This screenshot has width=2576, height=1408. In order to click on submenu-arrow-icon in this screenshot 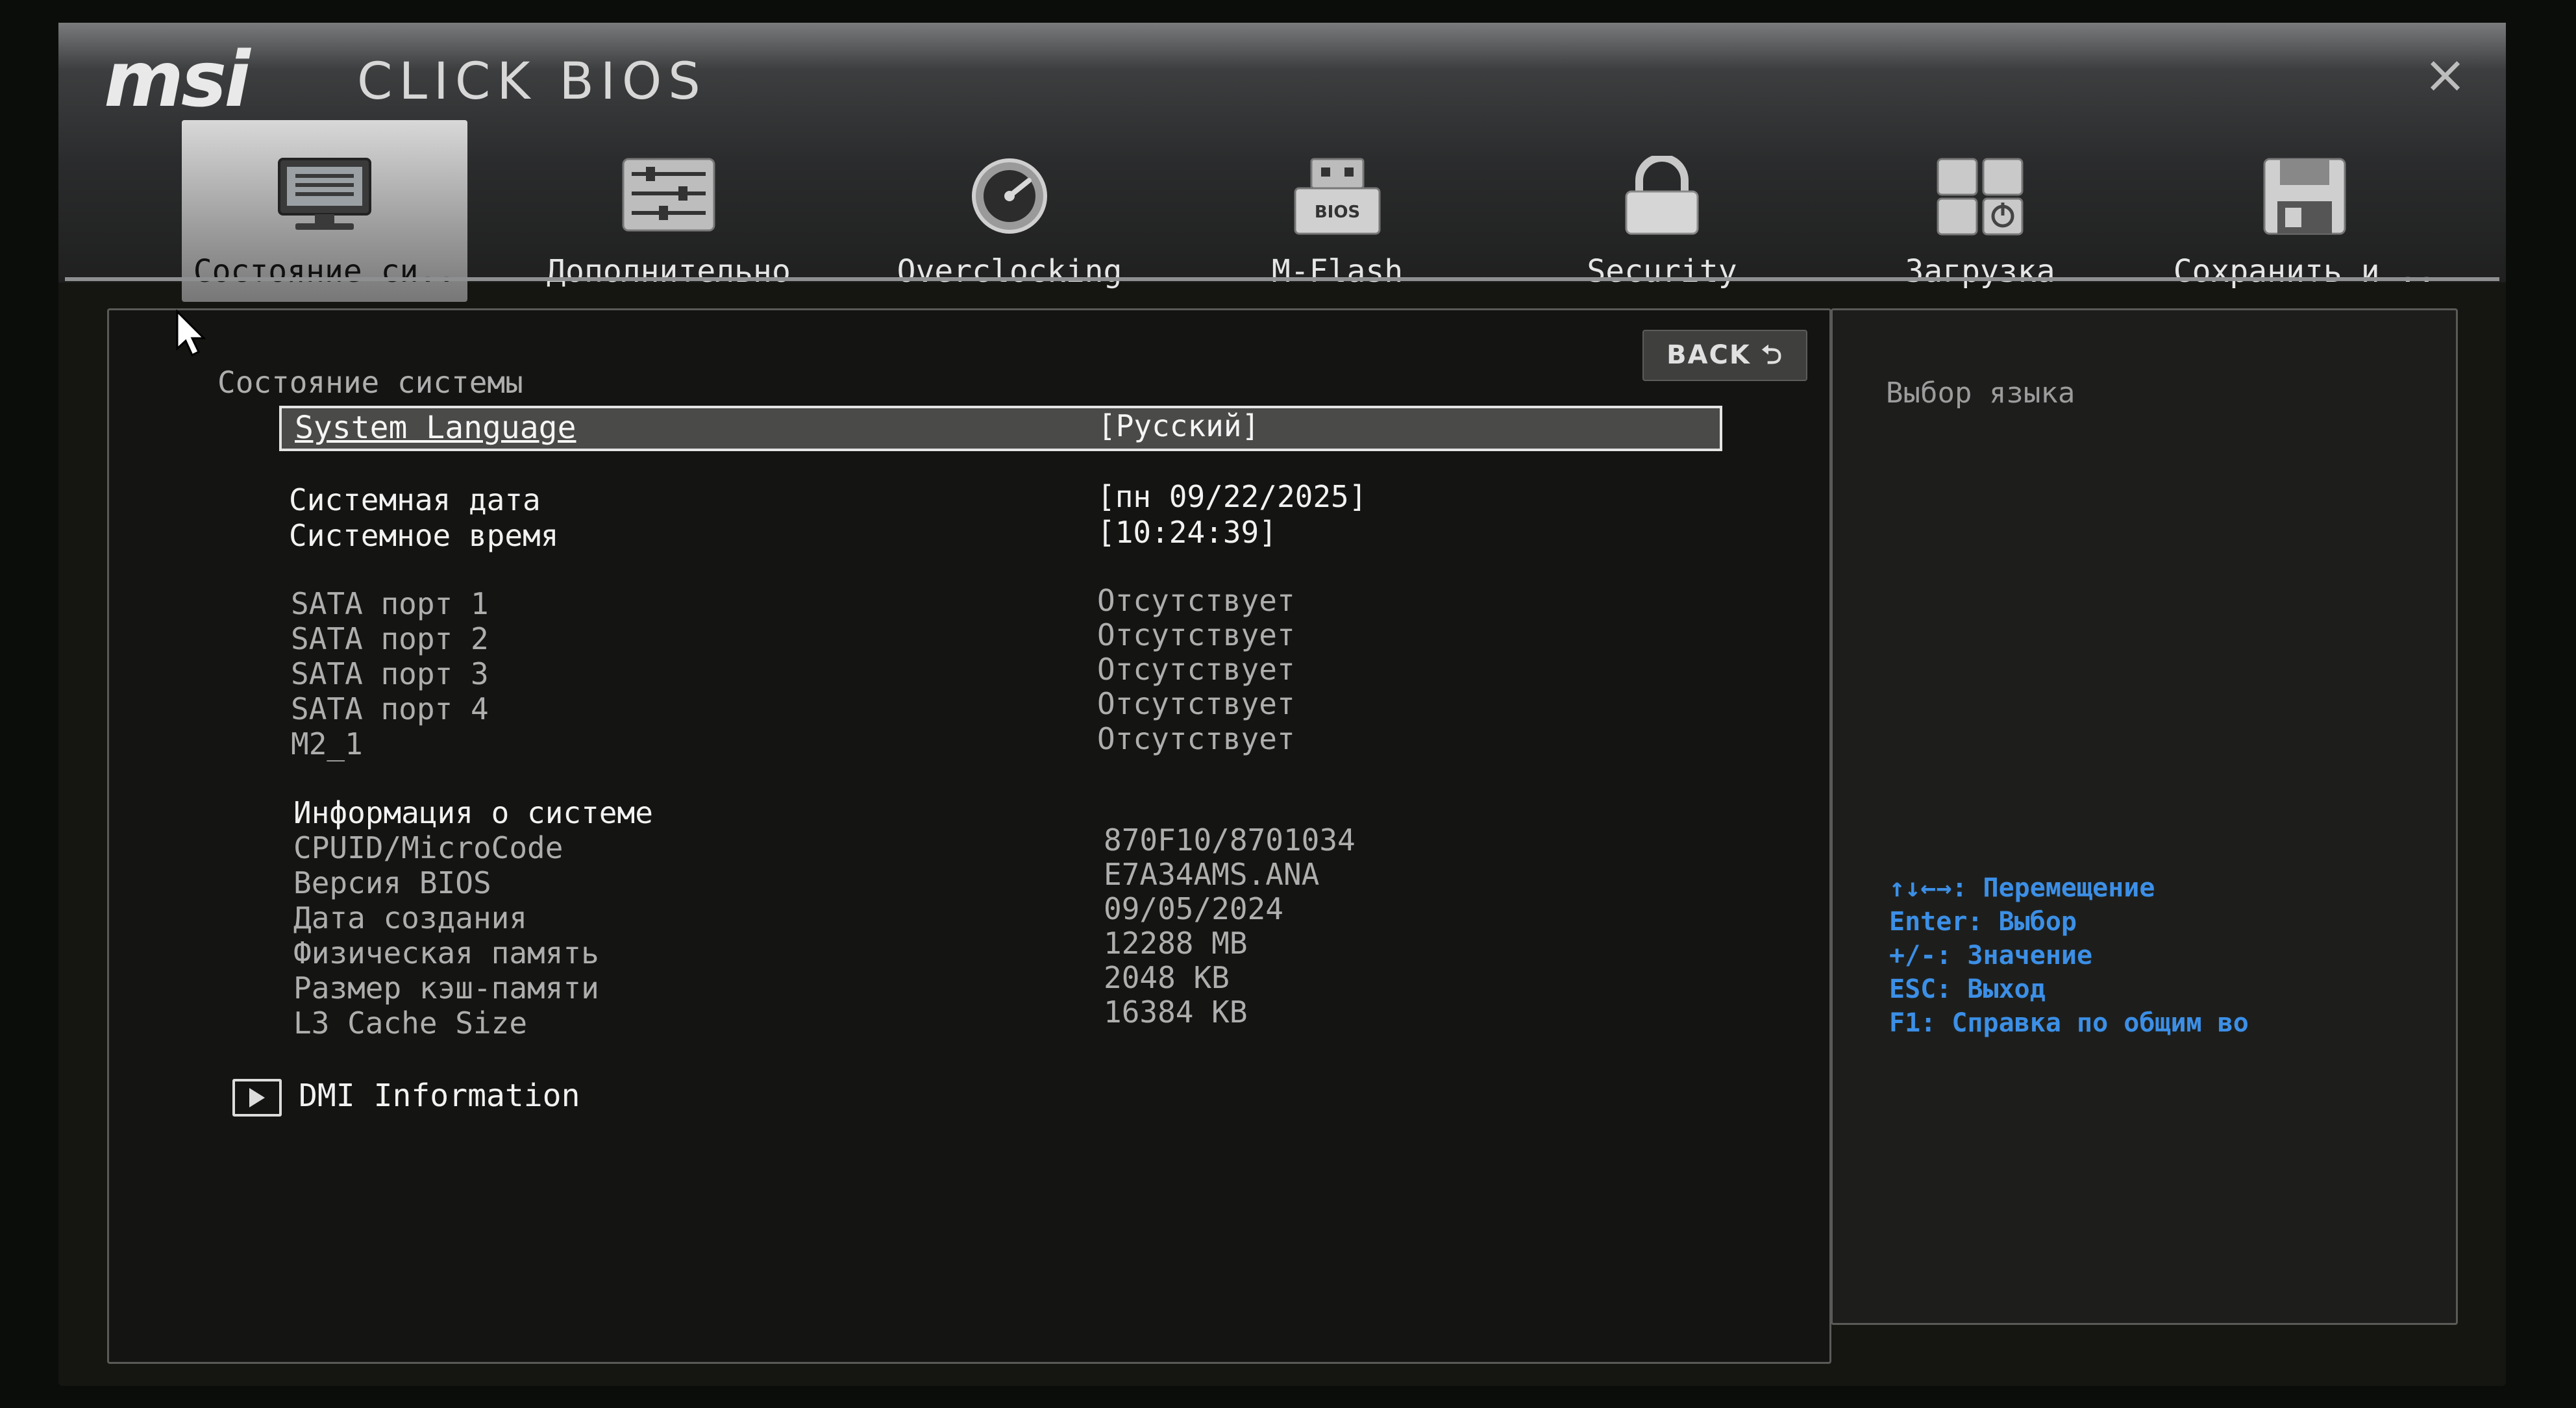, I will do `click(257, 1098)`.